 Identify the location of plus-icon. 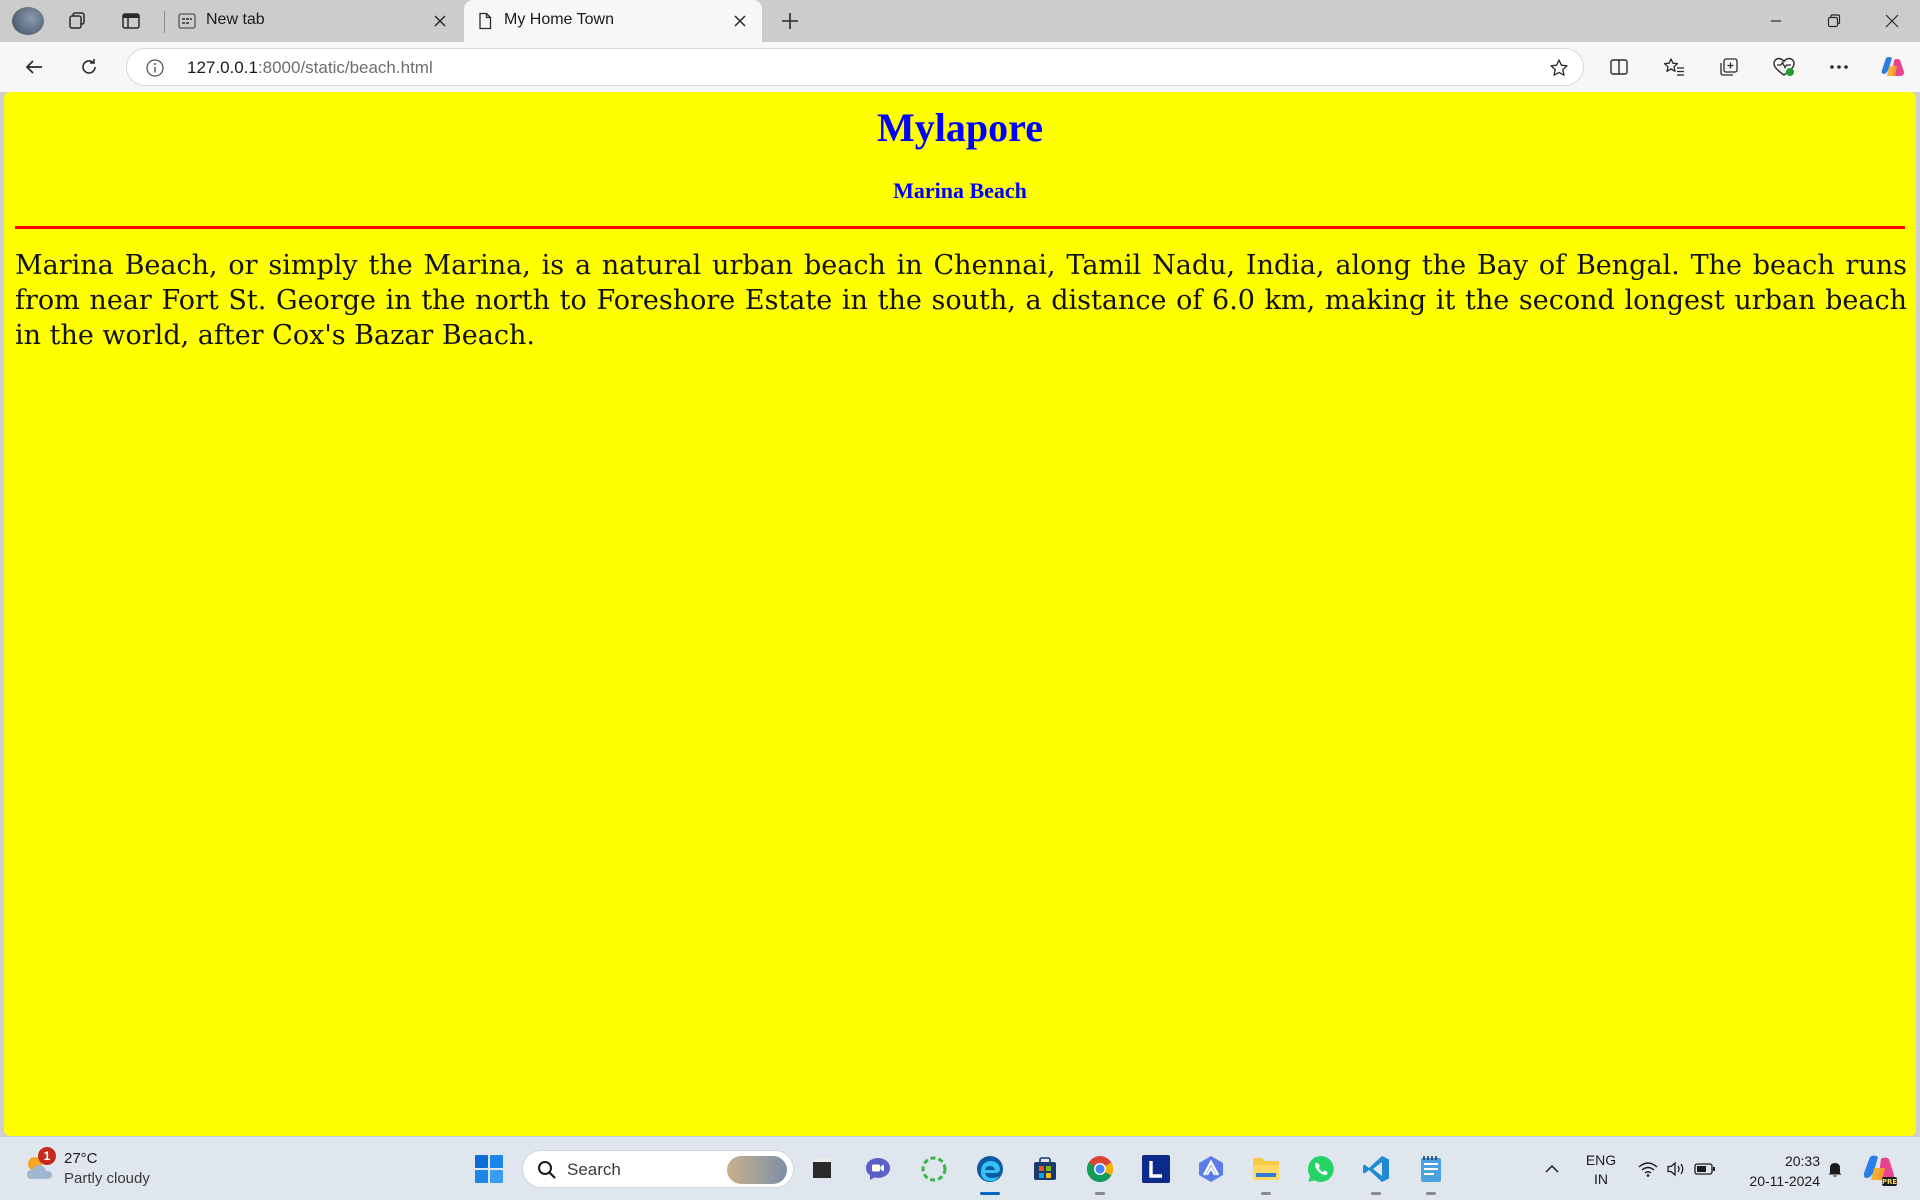
(790, 21).